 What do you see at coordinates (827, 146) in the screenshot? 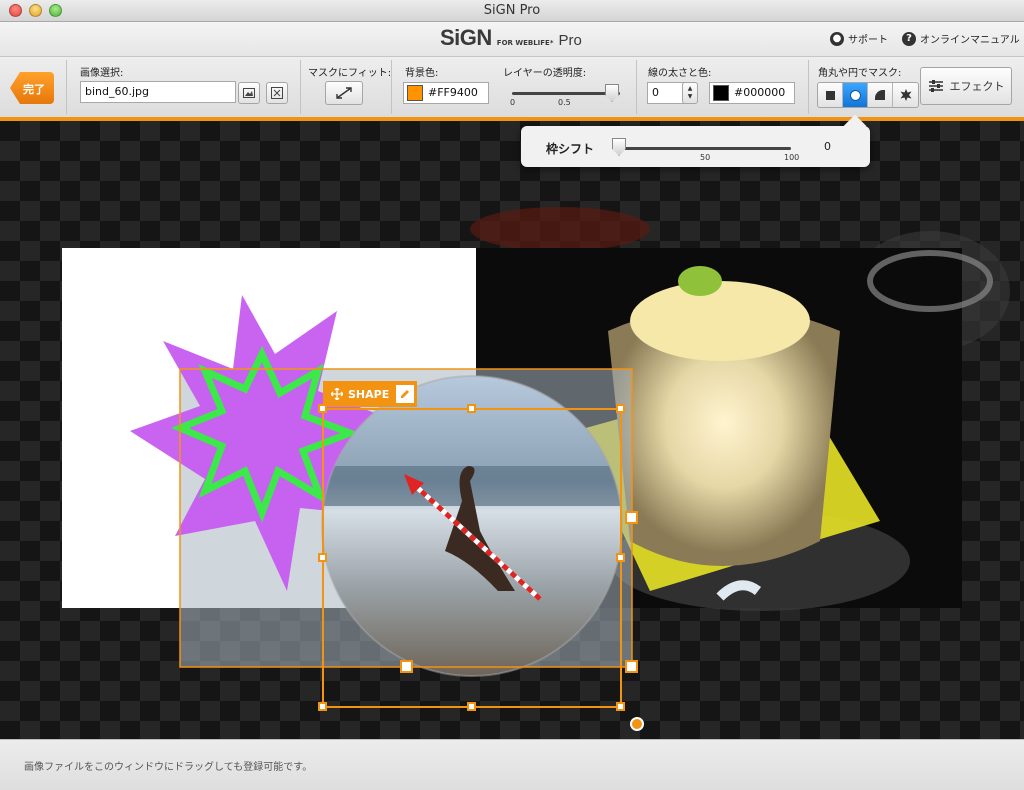
I see `frame-shift-value: 0` at bounding box center [827, 146].